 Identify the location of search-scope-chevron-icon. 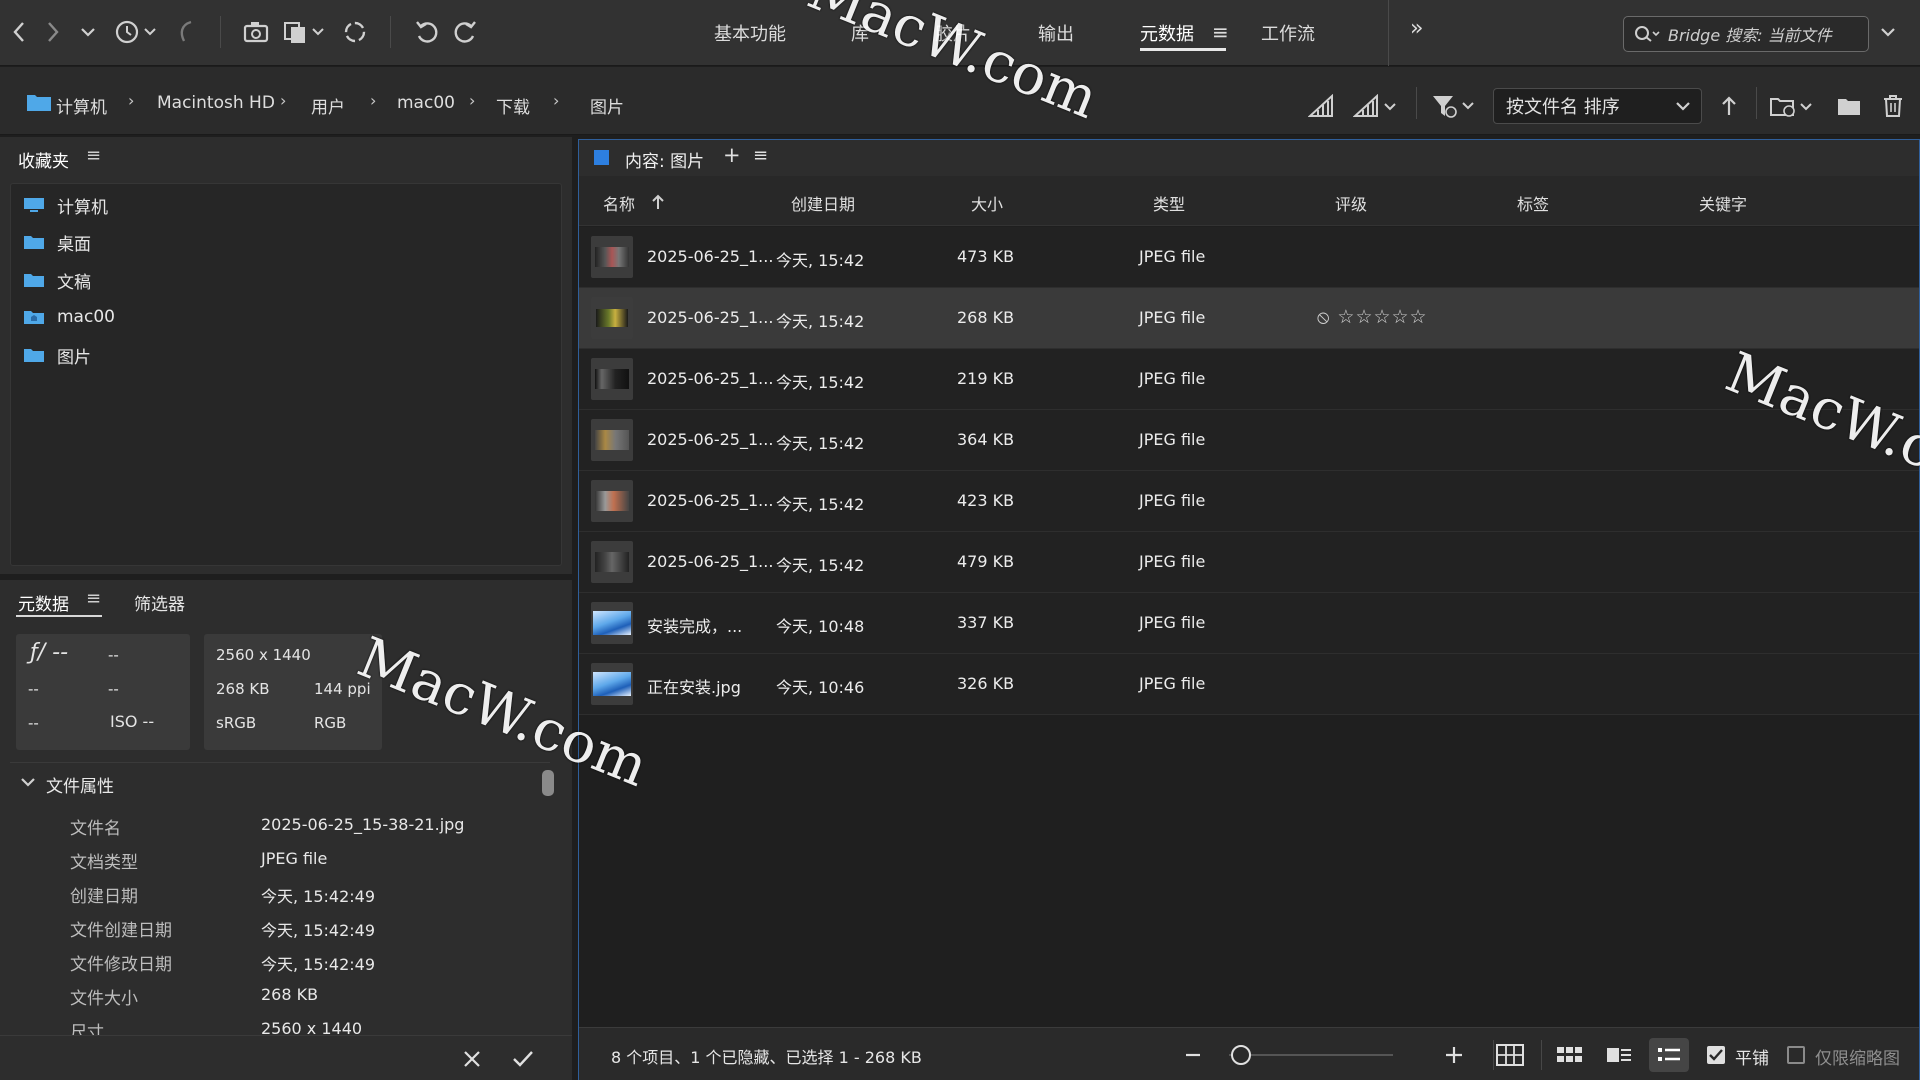
(1888, 32).